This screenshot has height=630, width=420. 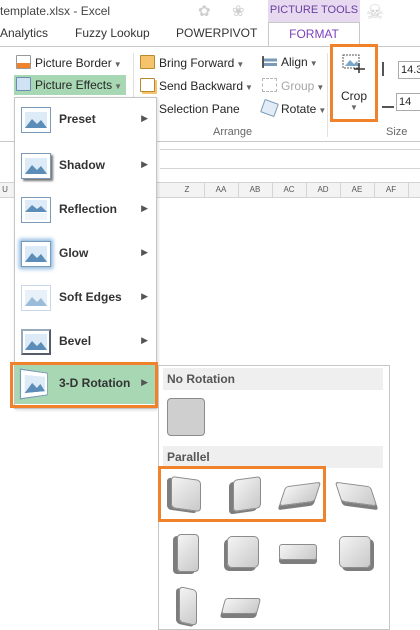 I want to click on no-rotation-option, so click(x=186, y=417).